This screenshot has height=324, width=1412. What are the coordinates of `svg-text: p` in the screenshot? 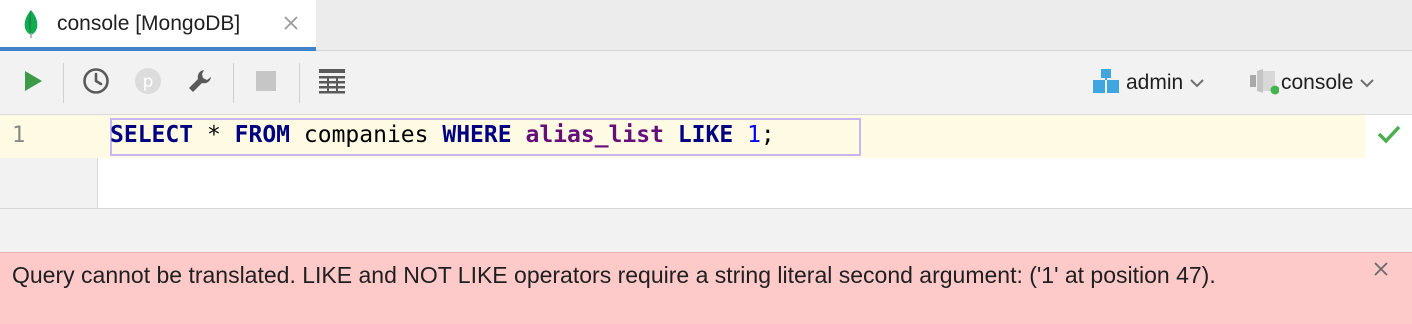 It's located at (148, 82).